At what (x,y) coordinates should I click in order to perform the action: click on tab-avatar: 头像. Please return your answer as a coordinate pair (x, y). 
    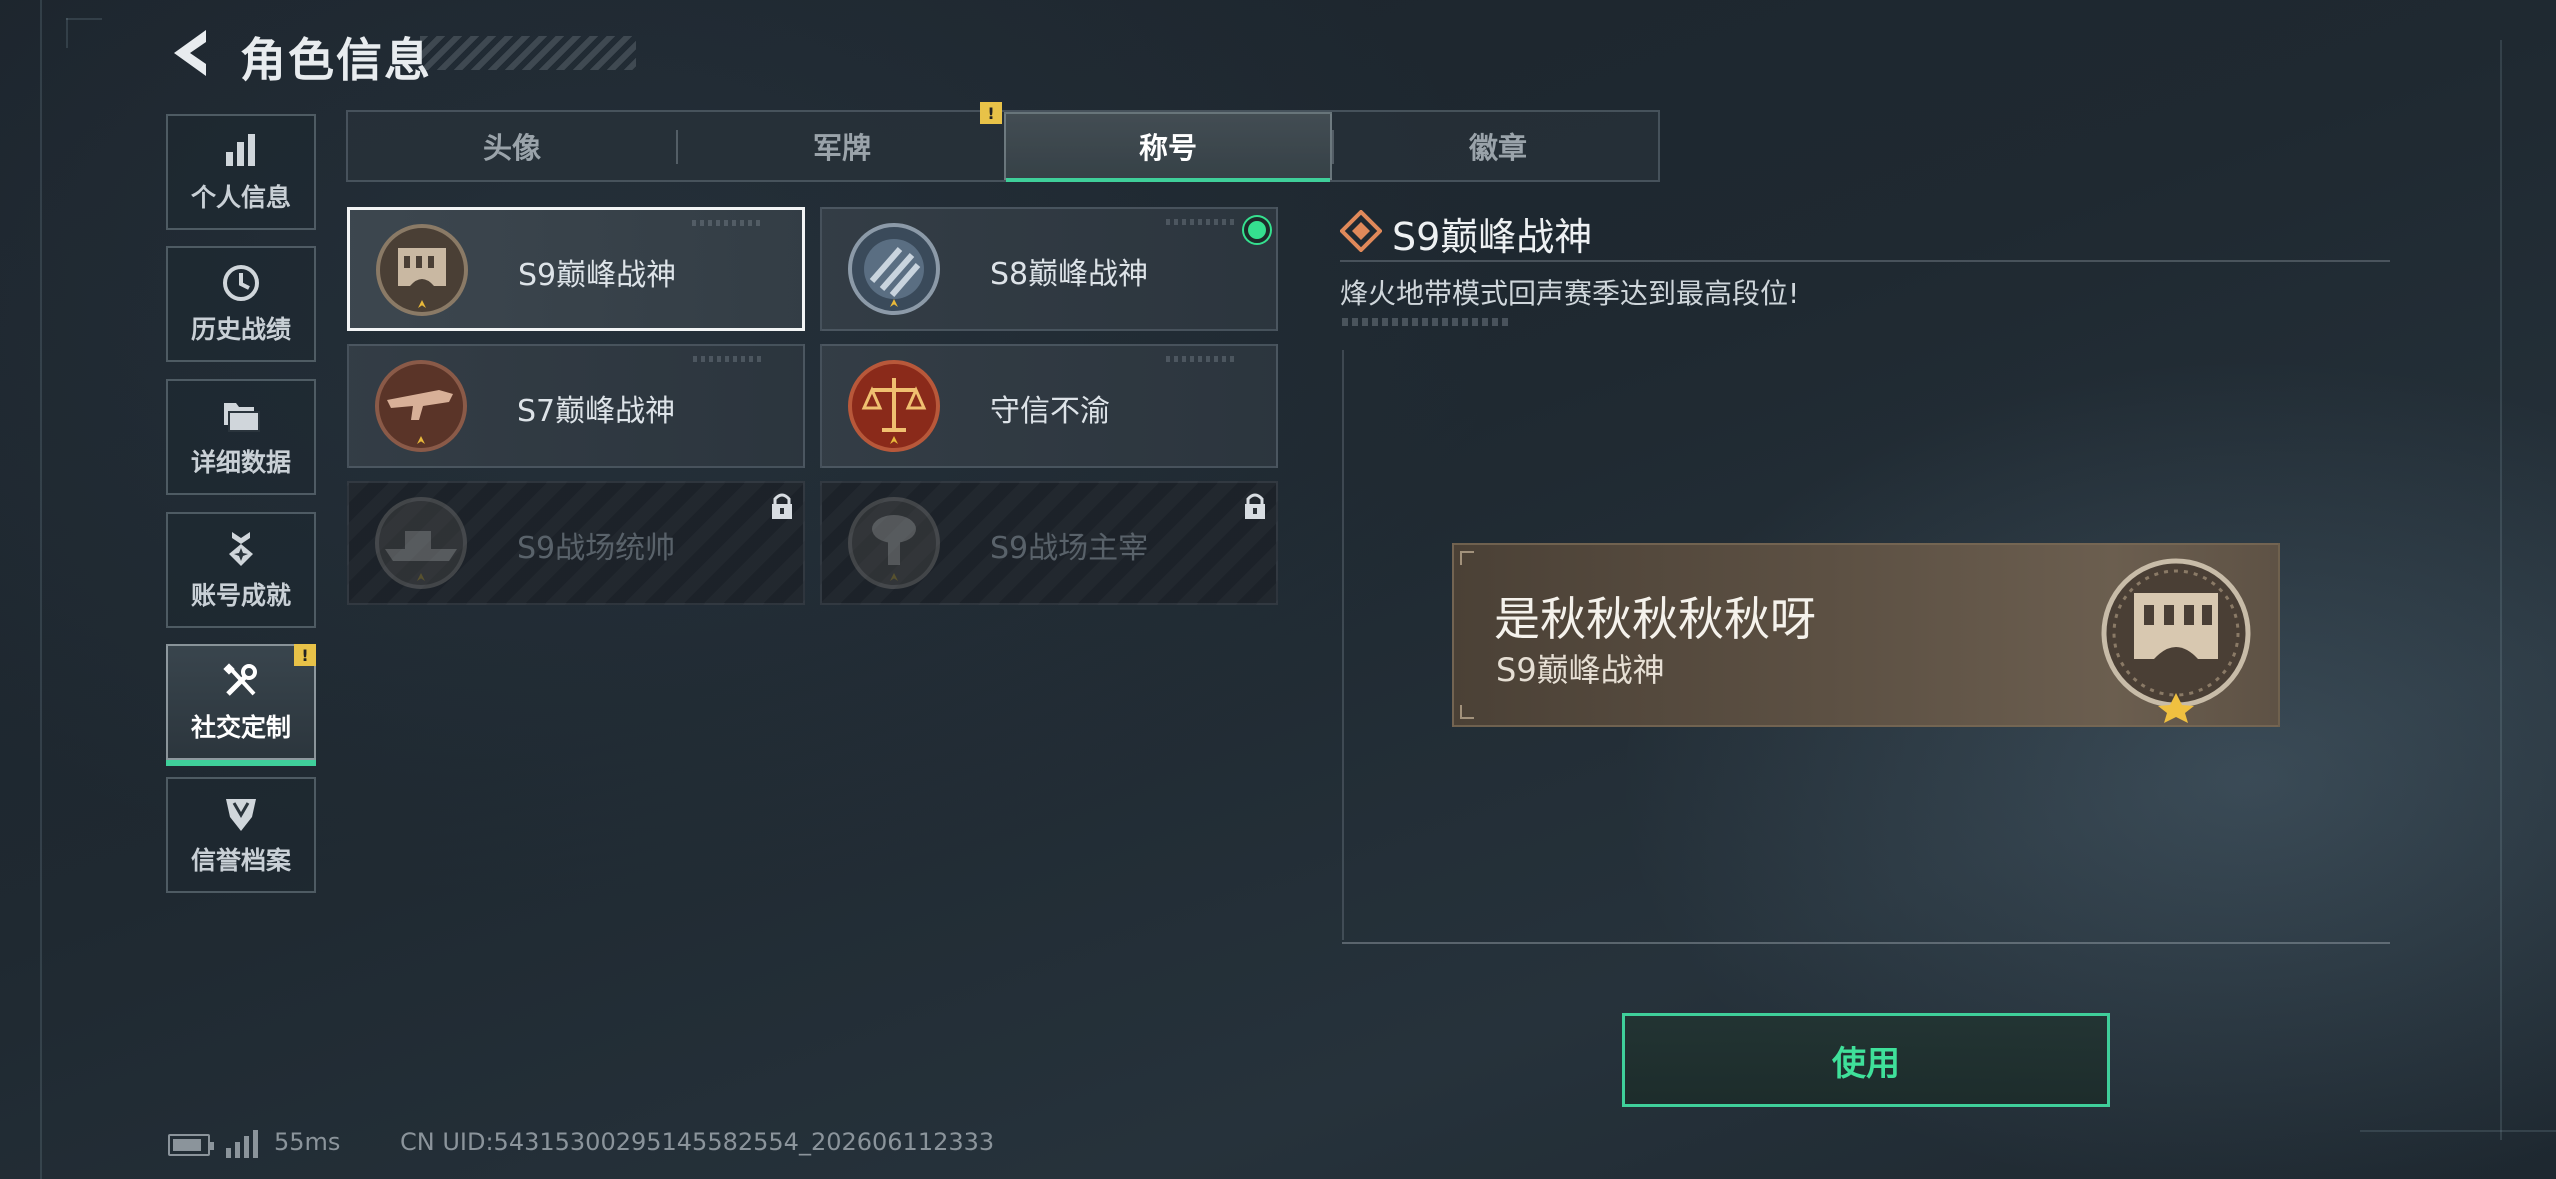
    Looking at the image, I should click on (512, 146).